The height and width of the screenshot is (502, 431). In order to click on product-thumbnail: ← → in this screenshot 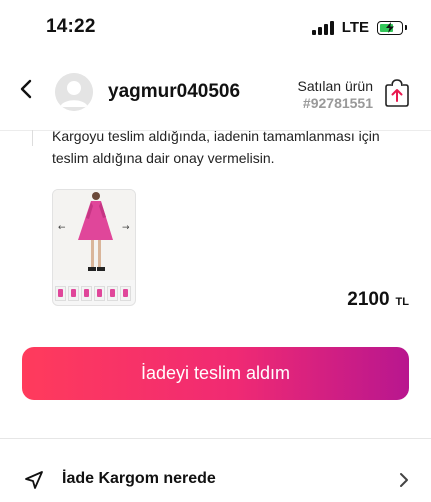, I will do `click(94, 247)`.